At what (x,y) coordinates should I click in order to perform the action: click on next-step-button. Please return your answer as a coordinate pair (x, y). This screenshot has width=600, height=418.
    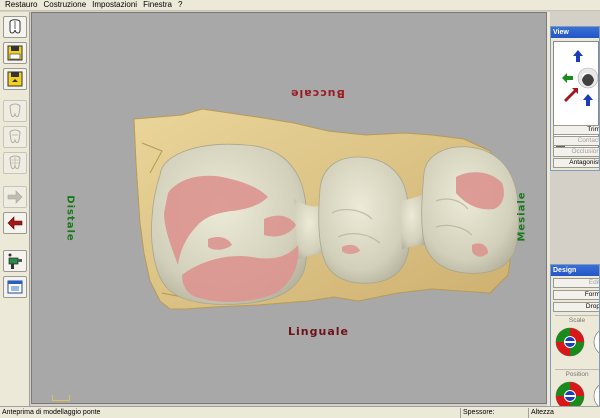
    Looking at the image, I should click on (15, 197).